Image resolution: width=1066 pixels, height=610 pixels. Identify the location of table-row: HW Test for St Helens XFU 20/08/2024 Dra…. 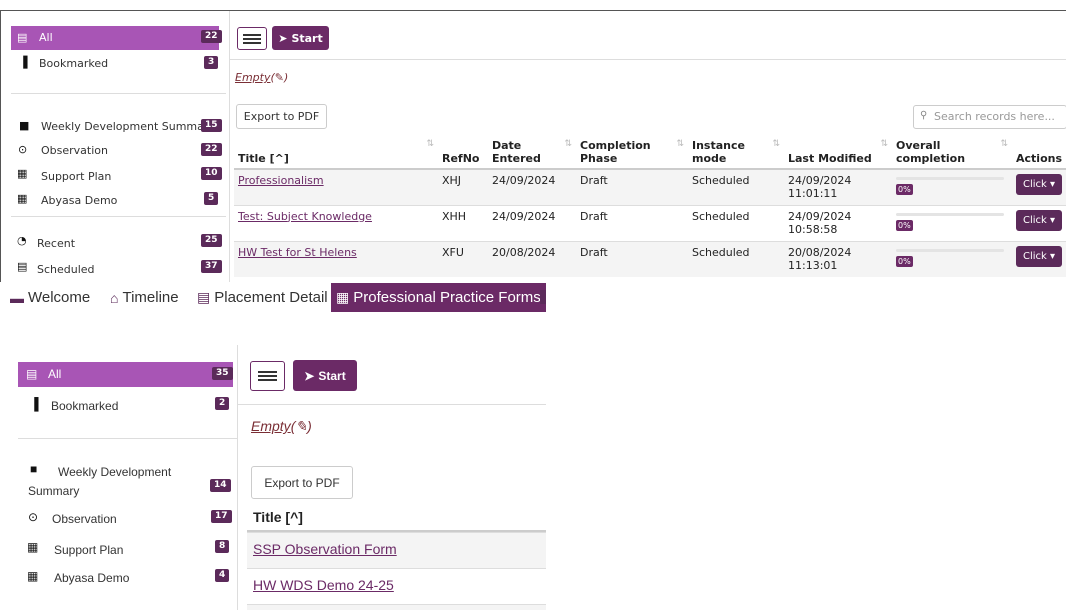
(650, 258).